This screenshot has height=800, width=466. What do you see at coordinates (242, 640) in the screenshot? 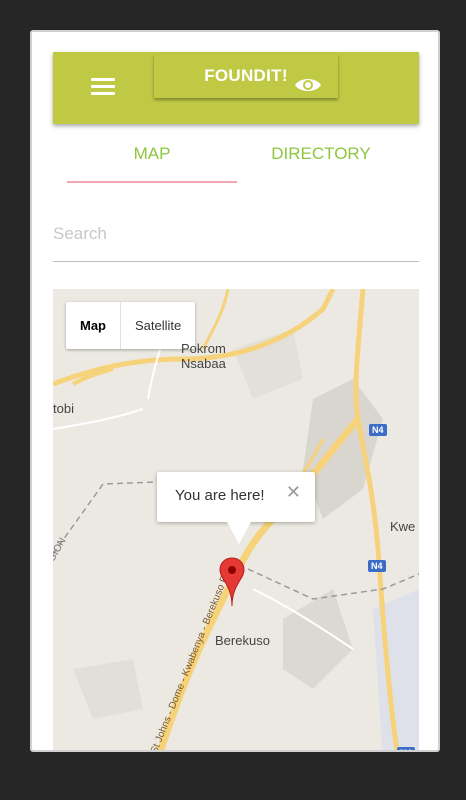
I see `place-label: Berekuso` at bounding box center [242, 640].